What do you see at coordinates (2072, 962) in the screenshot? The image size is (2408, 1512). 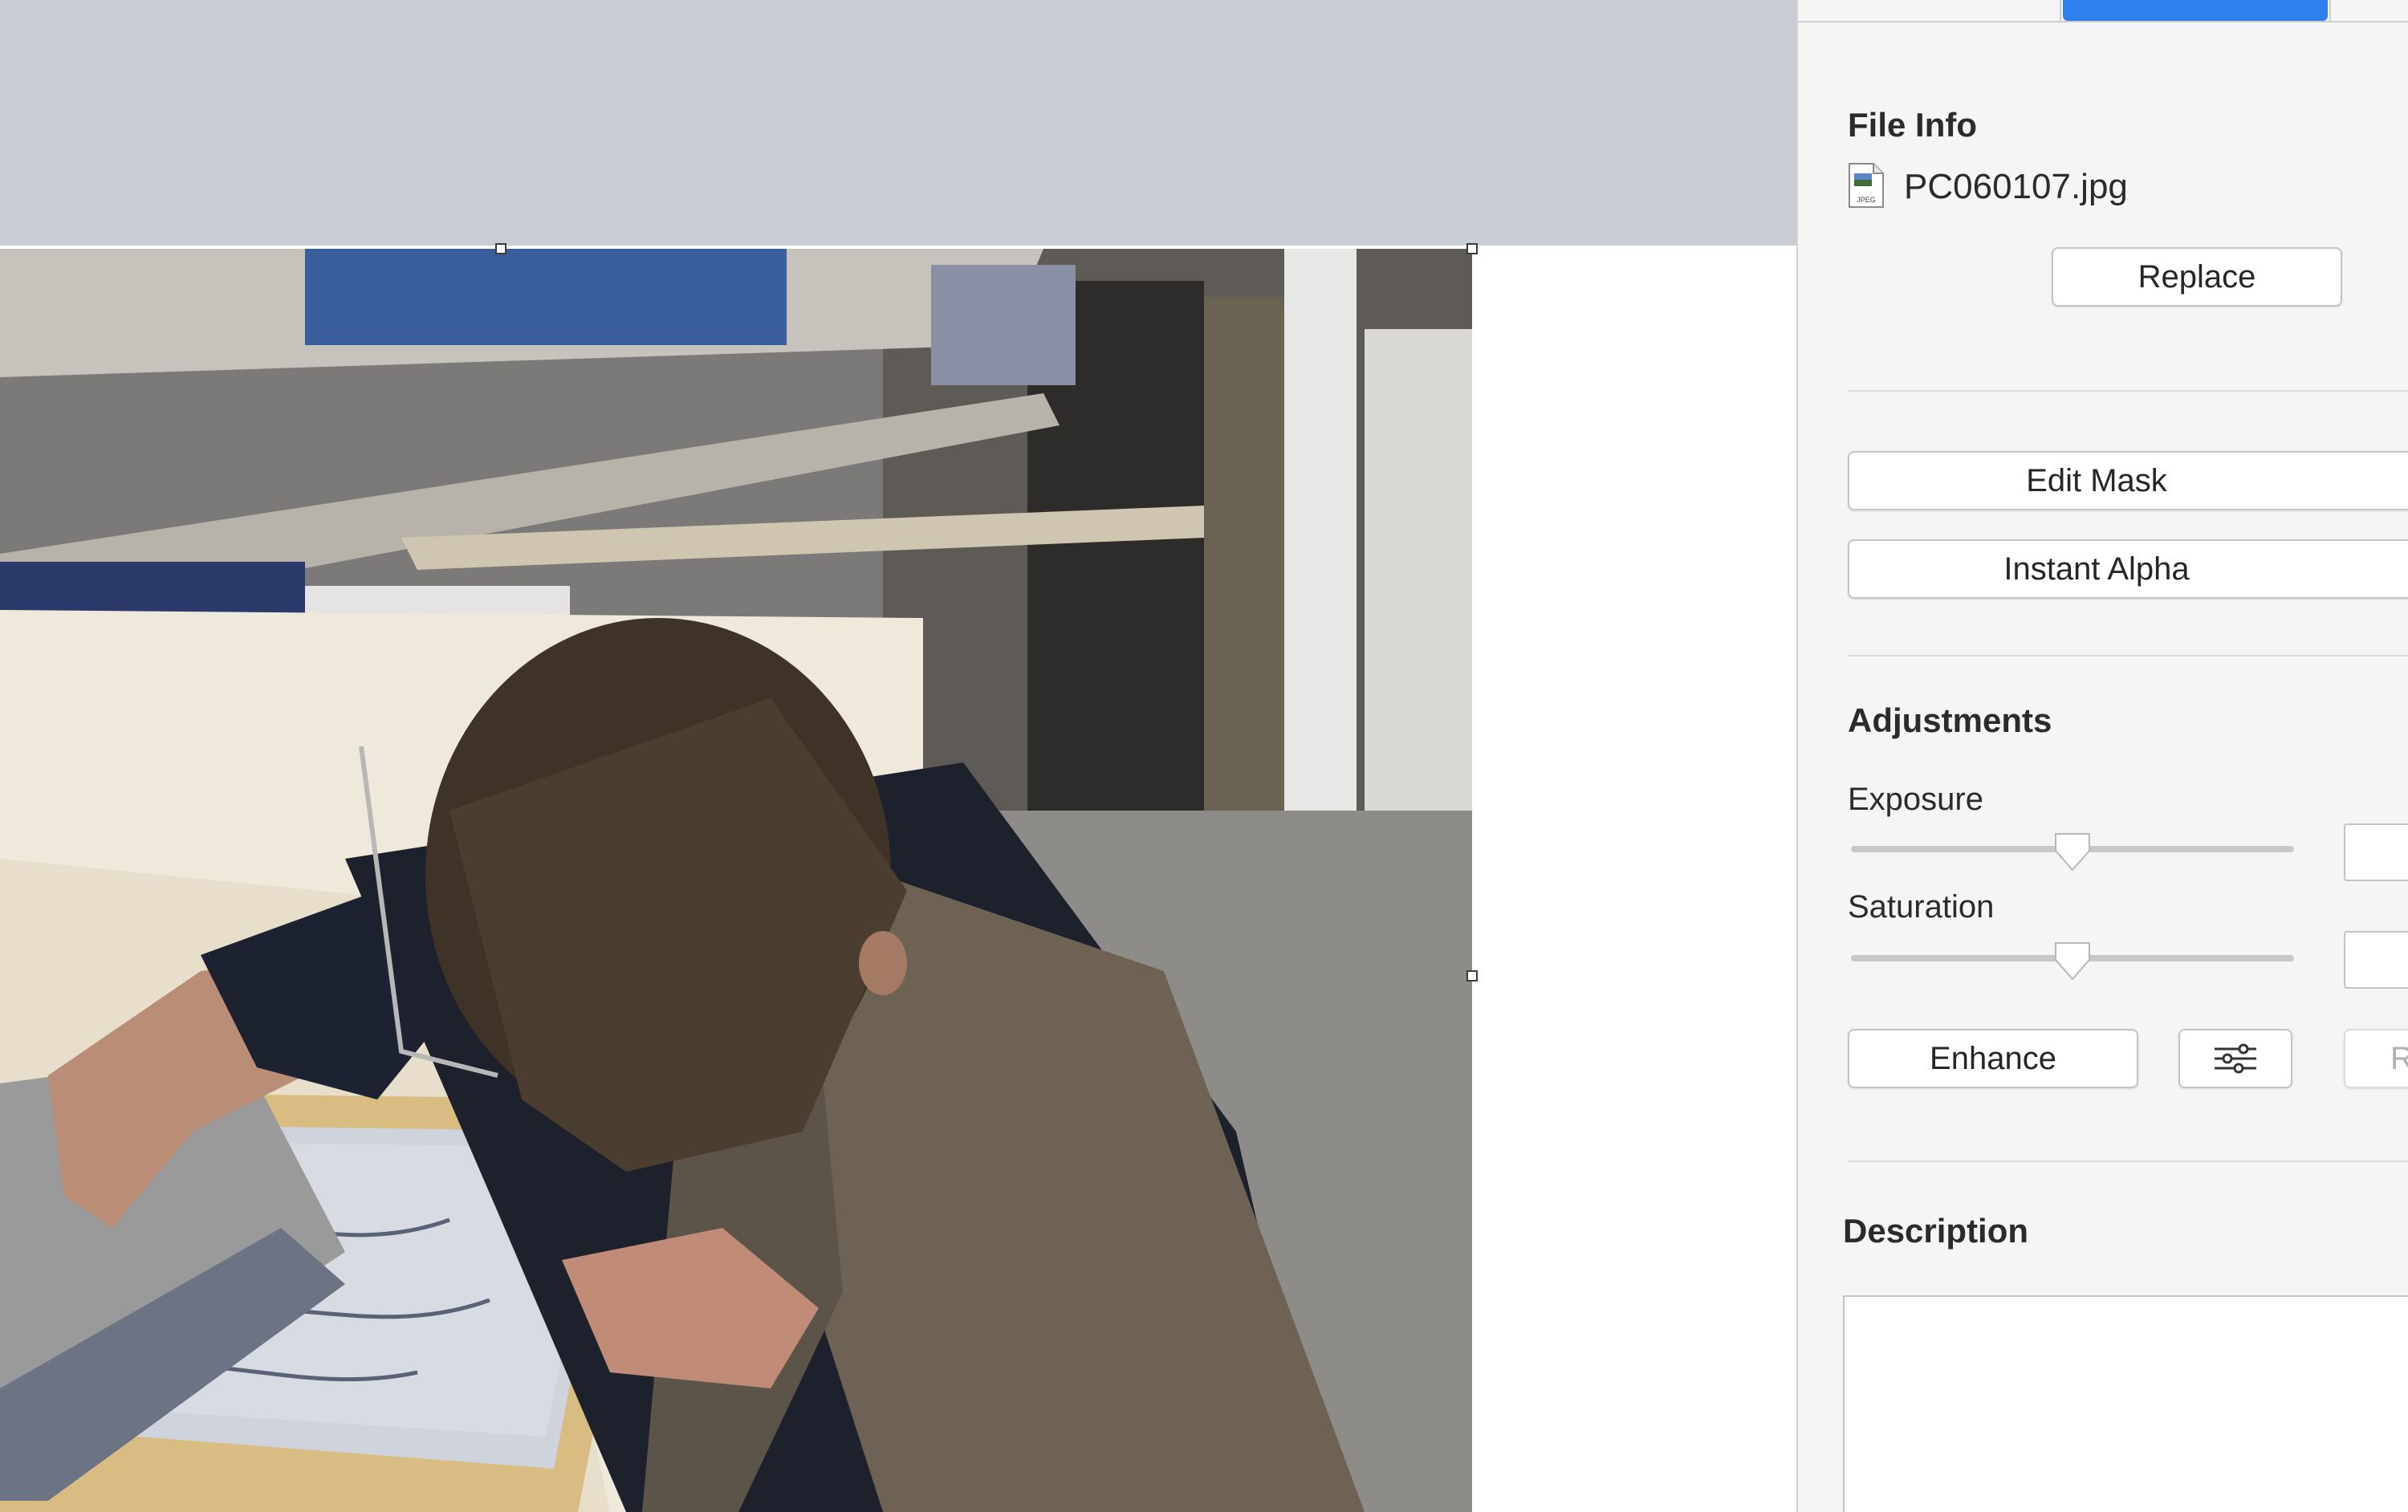 I see `saturation-slider-thumb` at bounding box center [2072, 962].